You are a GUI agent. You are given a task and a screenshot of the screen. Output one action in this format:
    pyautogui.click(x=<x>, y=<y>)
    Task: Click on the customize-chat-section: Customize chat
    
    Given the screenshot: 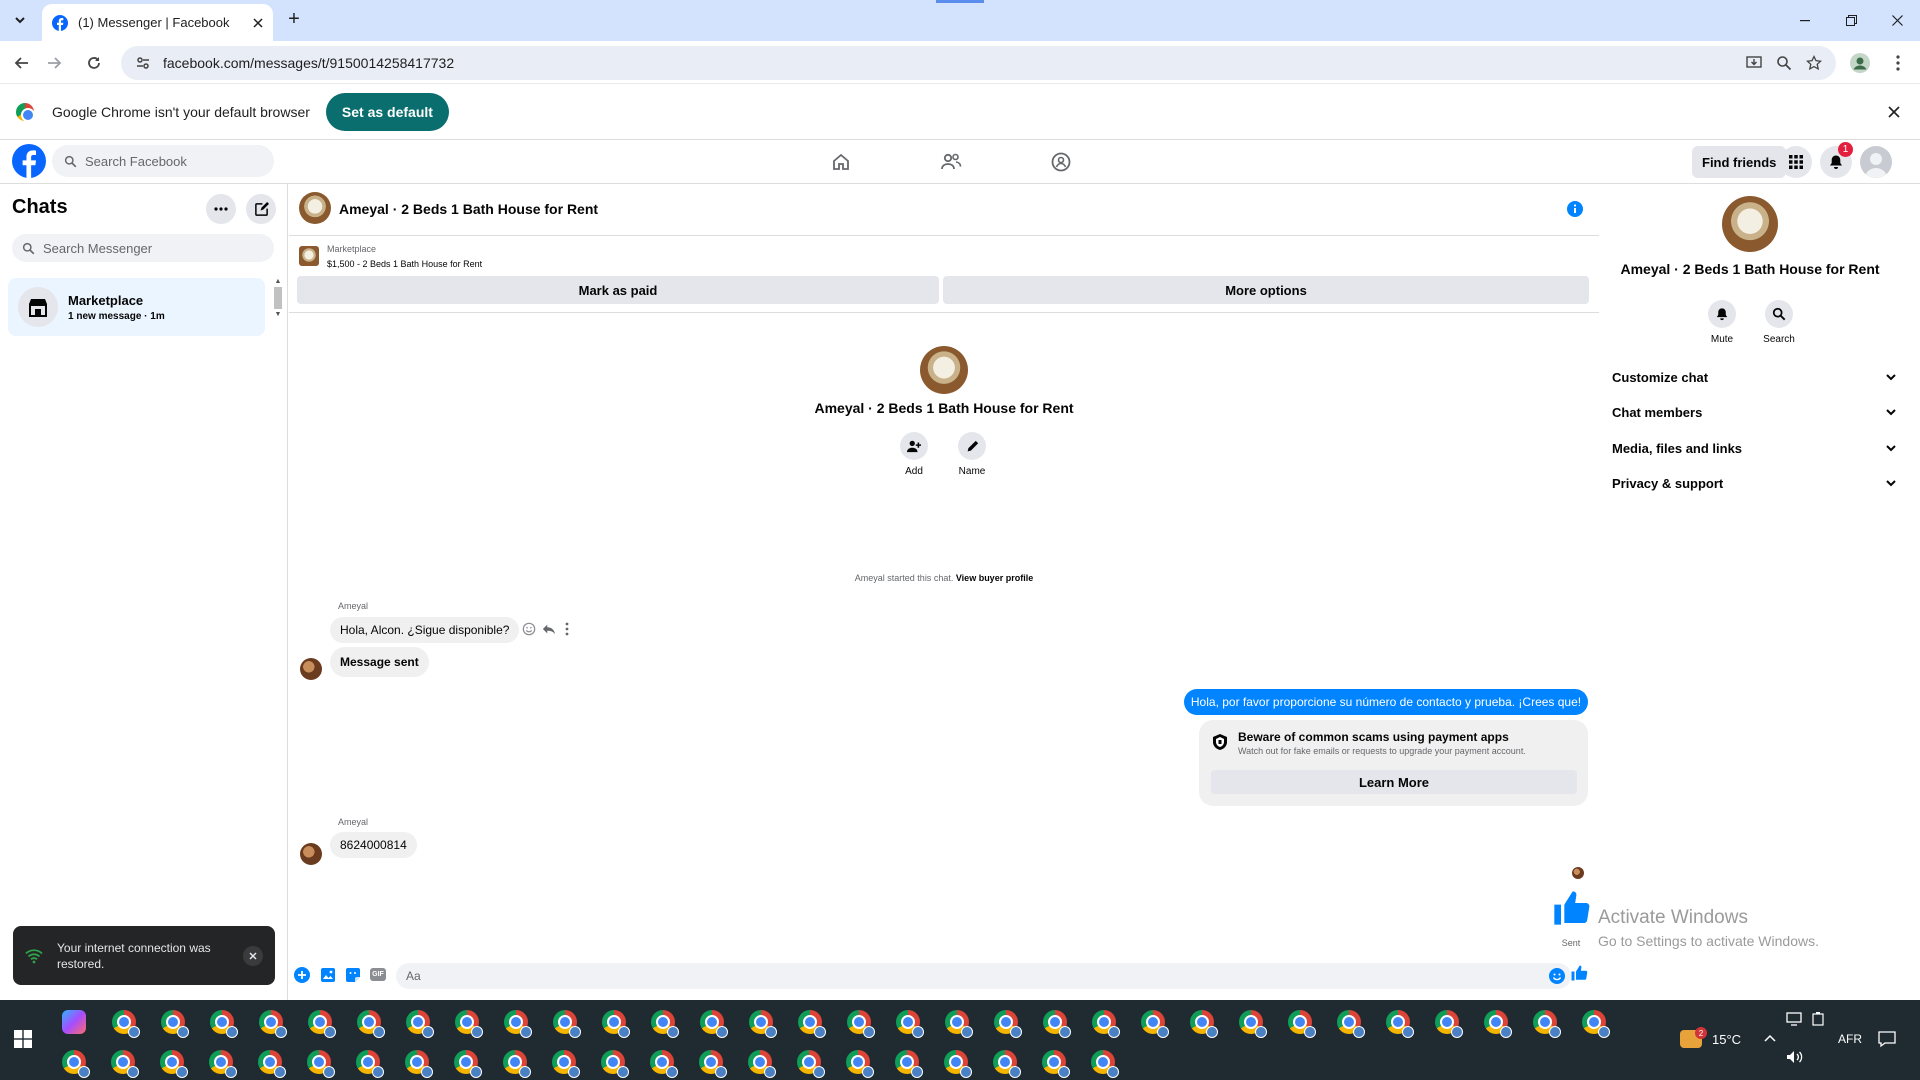 What is the action you would take?
    pyautogui.click(x=1754, y=377)
    